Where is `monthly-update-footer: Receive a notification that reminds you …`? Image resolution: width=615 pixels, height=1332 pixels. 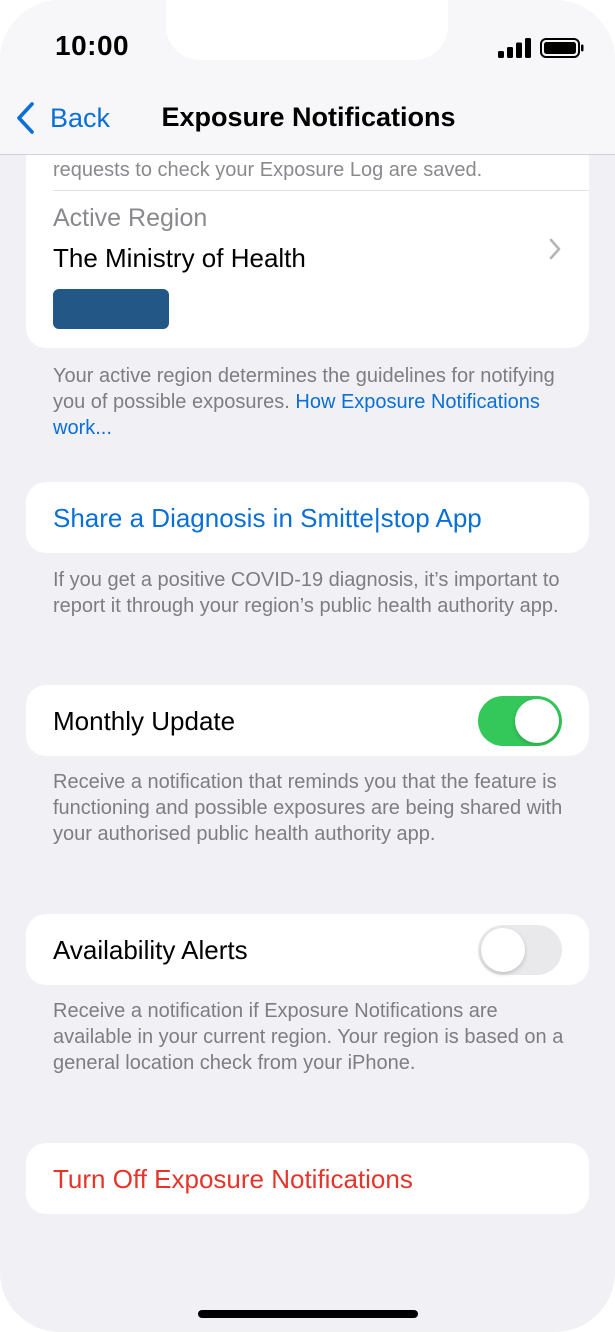 monthly-update-footer: Receive a notification that reminds you … is located at coordinates (308, 808).